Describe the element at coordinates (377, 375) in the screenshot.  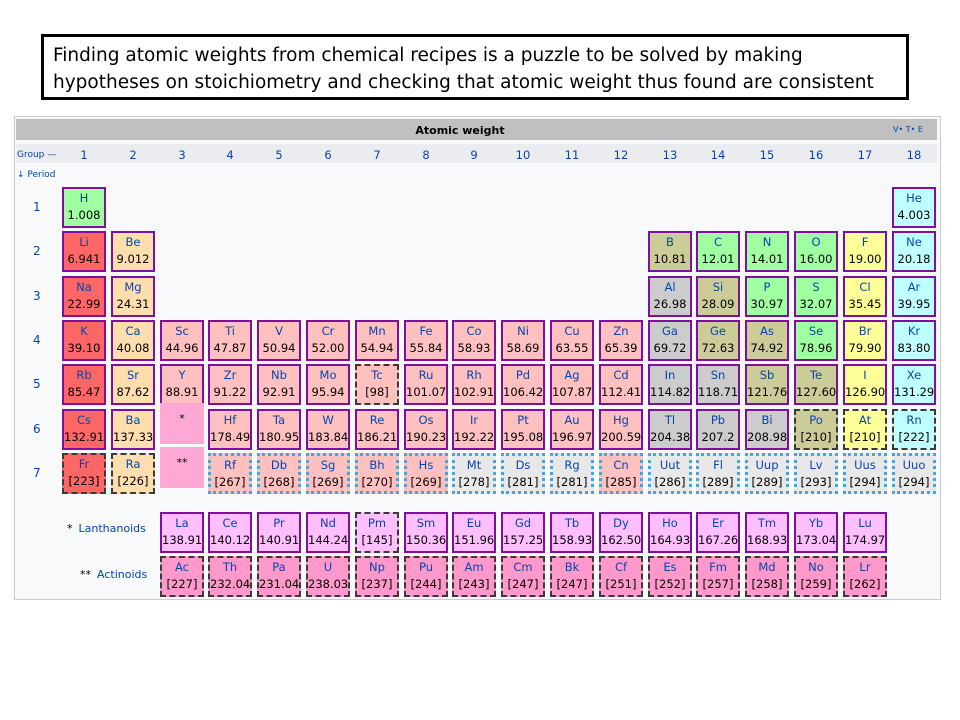
I see `element-symbol: Tc` at that location.